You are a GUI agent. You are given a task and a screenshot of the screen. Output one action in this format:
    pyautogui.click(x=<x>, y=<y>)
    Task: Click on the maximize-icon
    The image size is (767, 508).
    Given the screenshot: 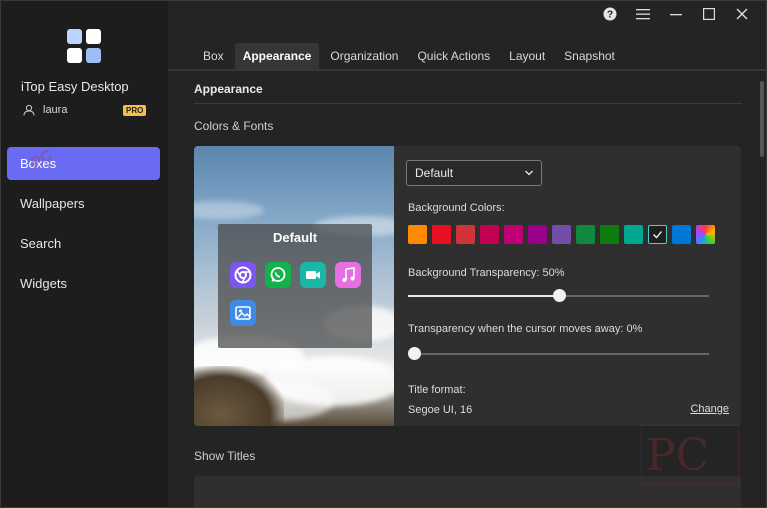 What is the action you would take?
    pyautogui.click(x=708, y=14)
    